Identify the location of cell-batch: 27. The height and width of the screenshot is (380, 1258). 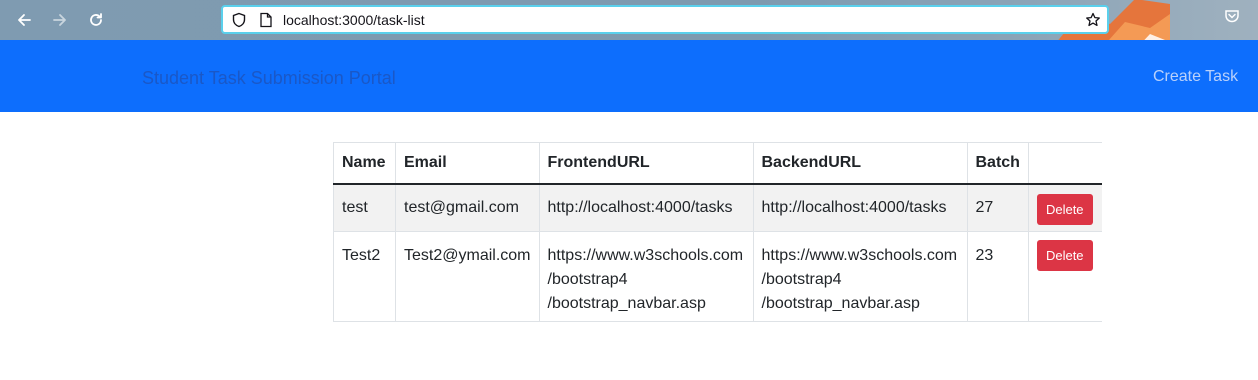
(997, 207).